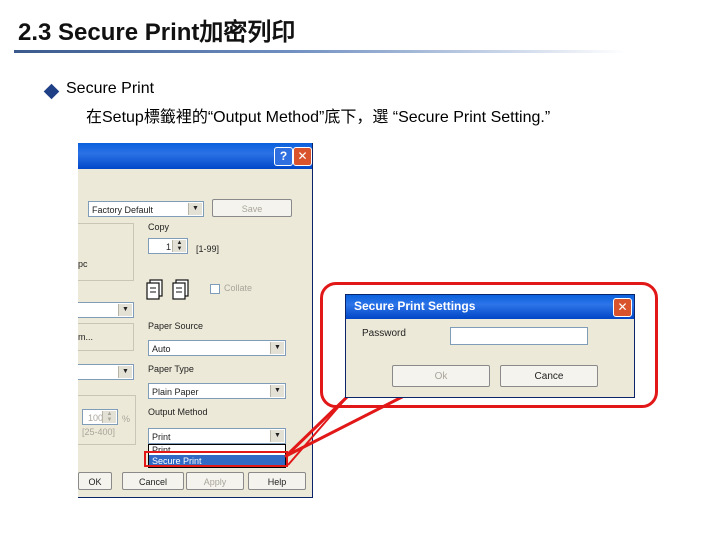 The height and width of the screenshot is (540, 720). I want to click on cancel-button: Cance, so click(549, 376).